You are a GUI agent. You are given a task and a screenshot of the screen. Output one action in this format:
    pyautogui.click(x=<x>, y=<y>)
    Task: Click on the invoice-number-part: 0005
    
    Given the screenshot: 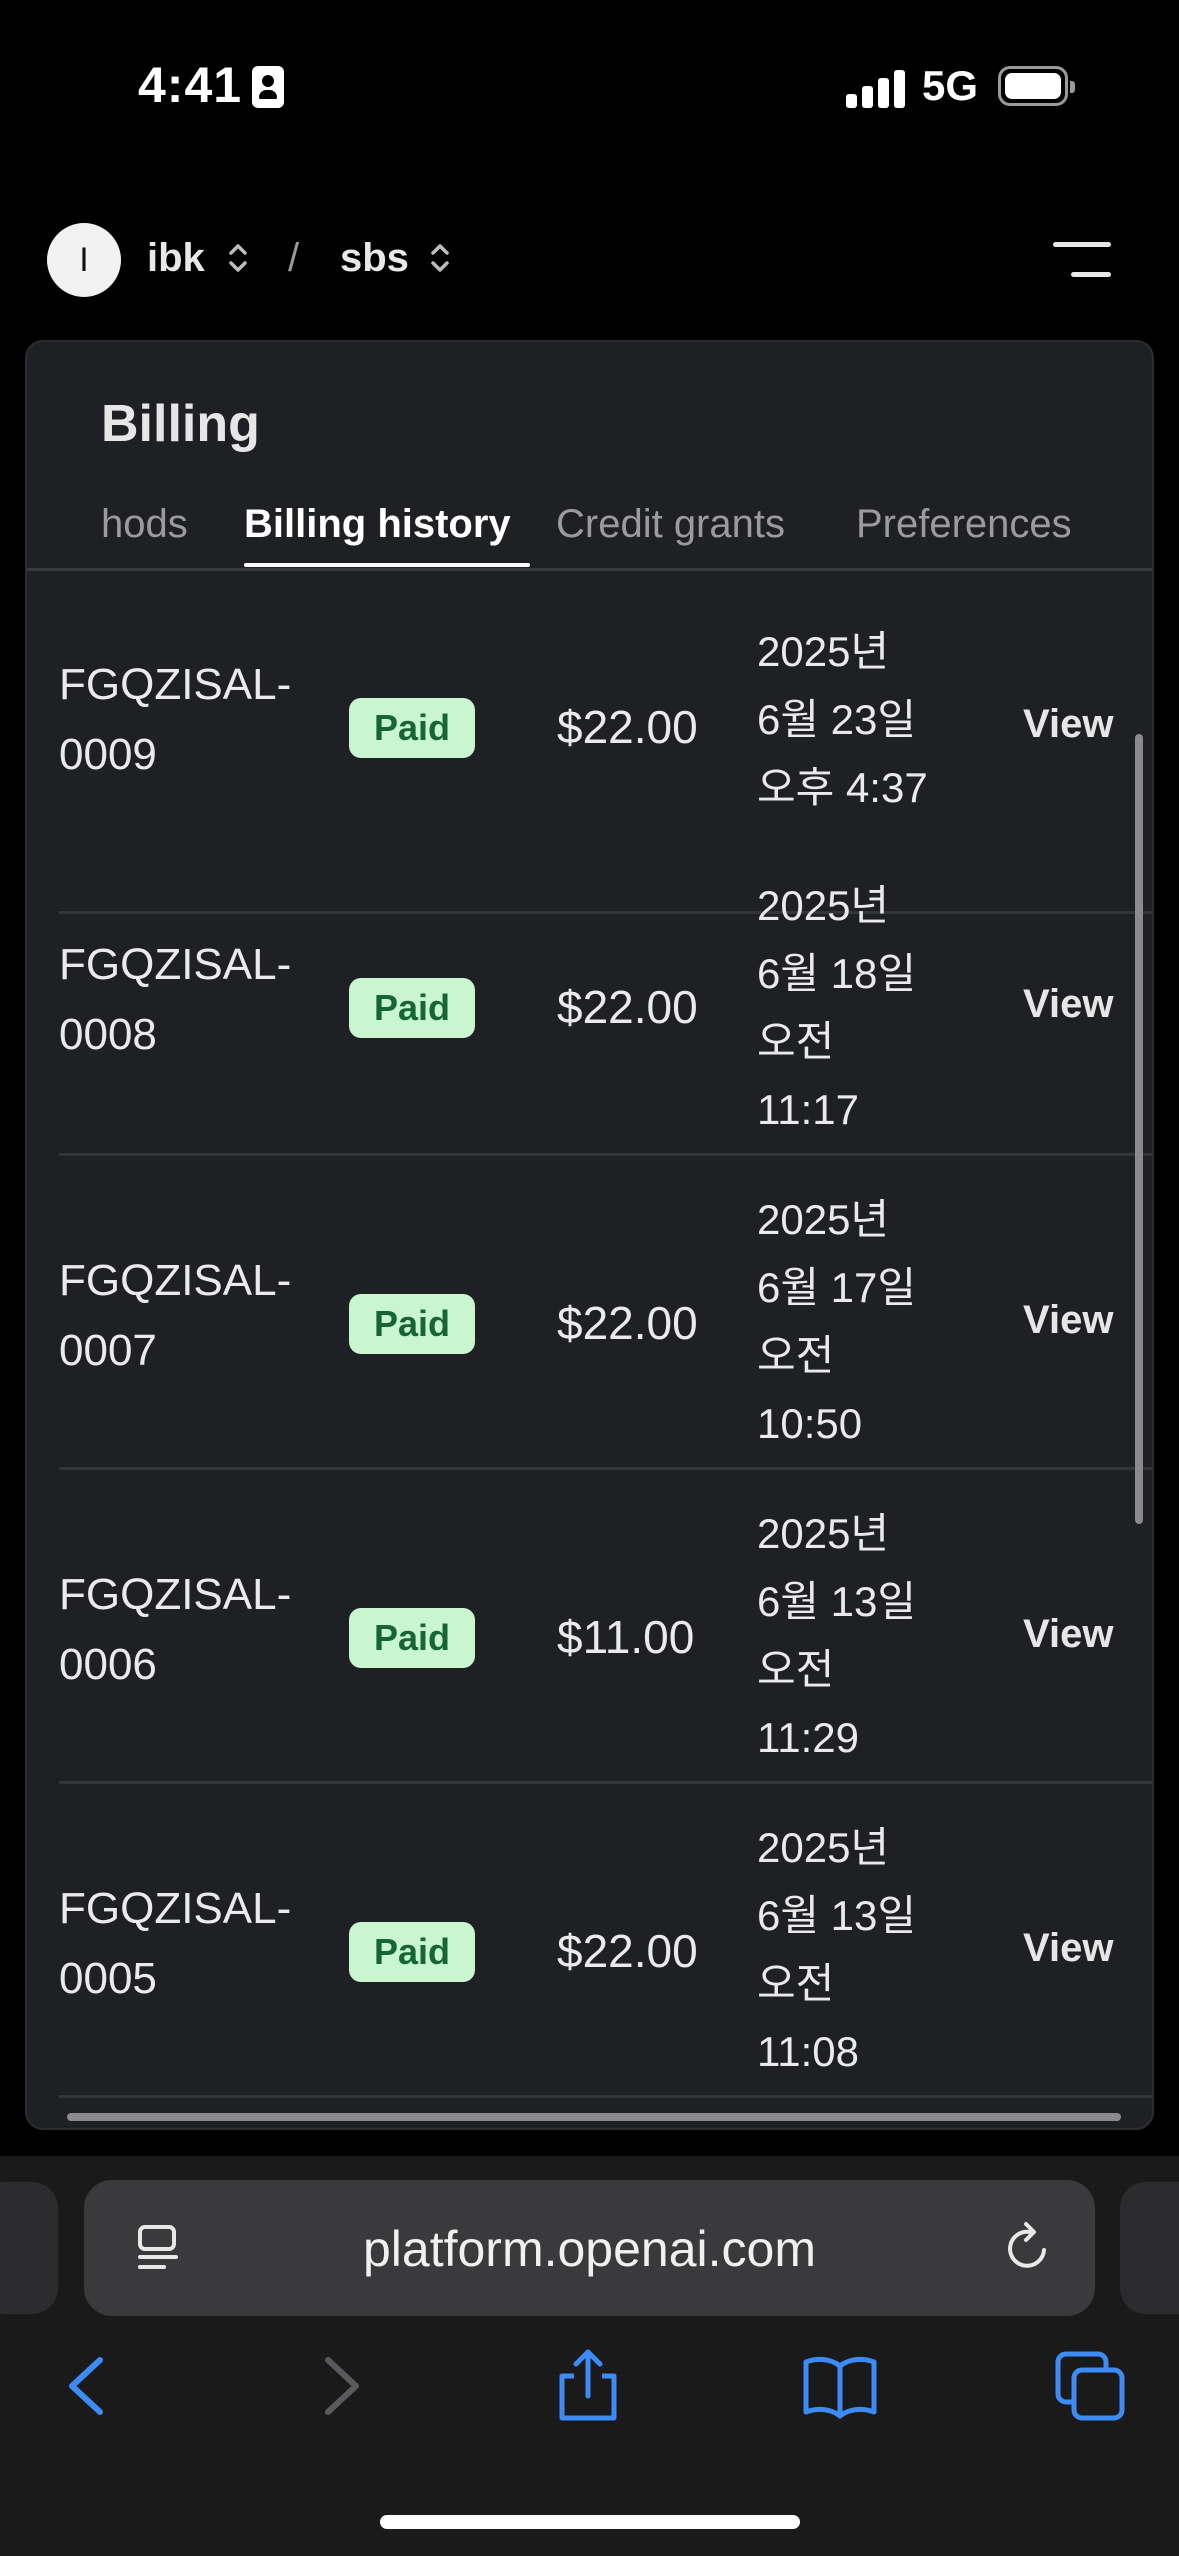 What is the action you would take?
    pyautogui.click(x=108, y=1978)
    